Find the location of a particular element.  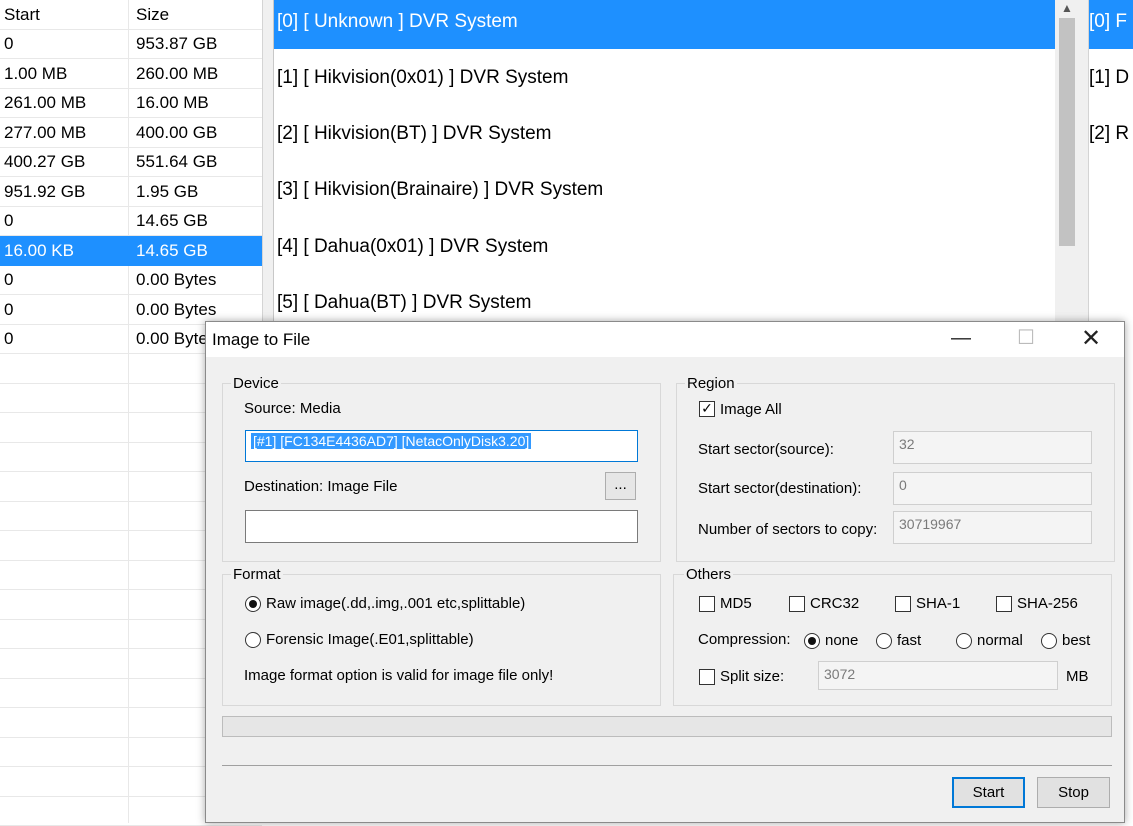

sectors-to-copy-field: 30719967 is located at coordinates (992, 527).